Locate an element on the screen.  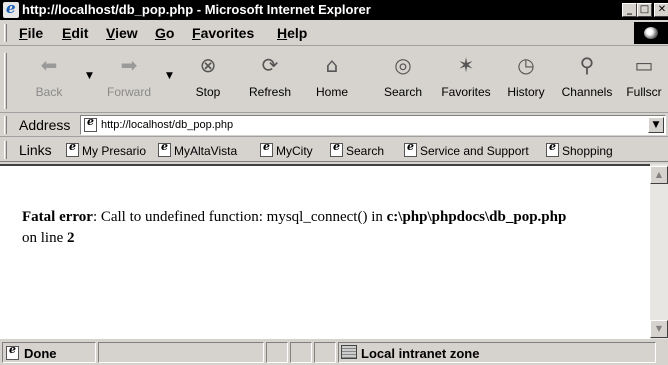
back-arrow-icon: ⬅ is located at coordinates (49, 65).